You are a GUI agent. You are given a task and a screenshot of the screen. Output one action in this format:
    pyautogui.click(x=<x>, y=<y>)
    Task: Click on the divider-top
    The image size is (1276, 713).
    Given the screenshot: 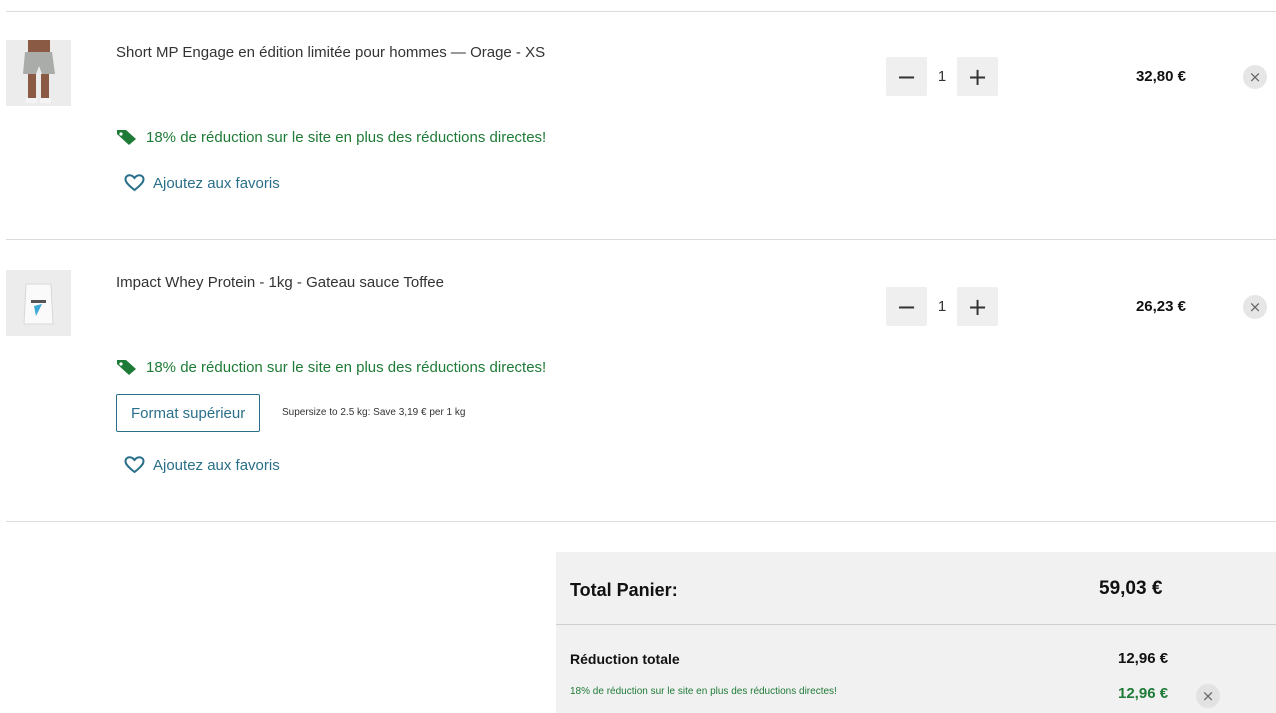 What is the action you would take?
    pyautogui.click(x=641, y=11)
    